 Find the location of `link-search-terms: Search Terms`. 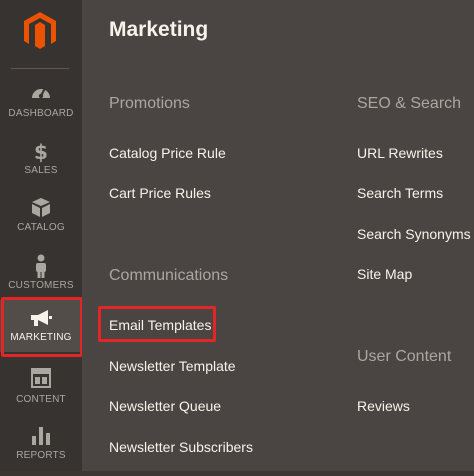

link-search-terms: Search Terms is located at coordinates (400, 193).